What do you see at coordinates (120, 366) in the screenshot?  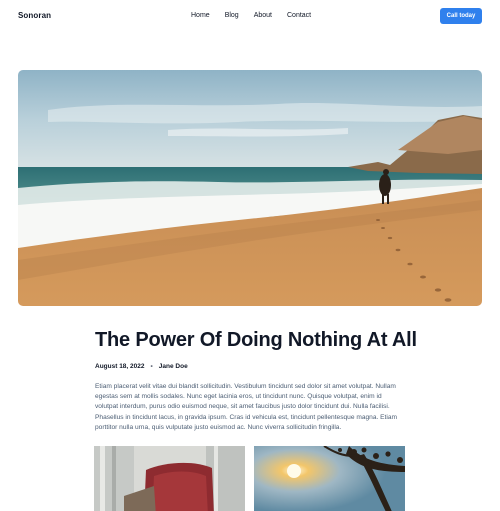 I see `article-date: August 18, 2022` at bounding box center [120, 366].